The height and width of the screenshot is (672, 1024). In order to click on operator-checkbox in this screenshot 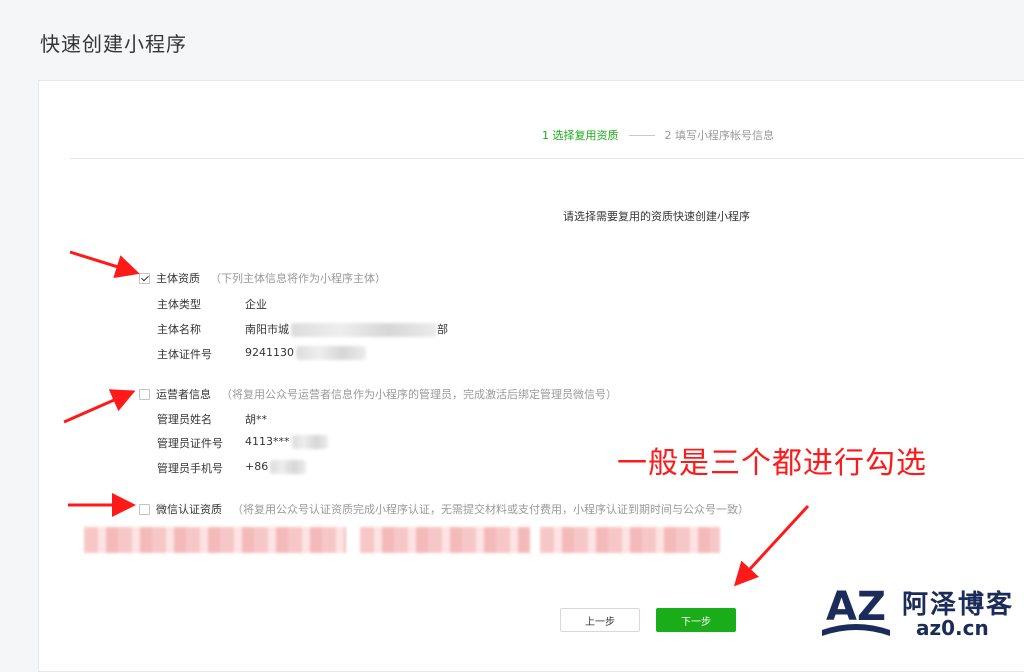, I will do `click(144, 394)`.